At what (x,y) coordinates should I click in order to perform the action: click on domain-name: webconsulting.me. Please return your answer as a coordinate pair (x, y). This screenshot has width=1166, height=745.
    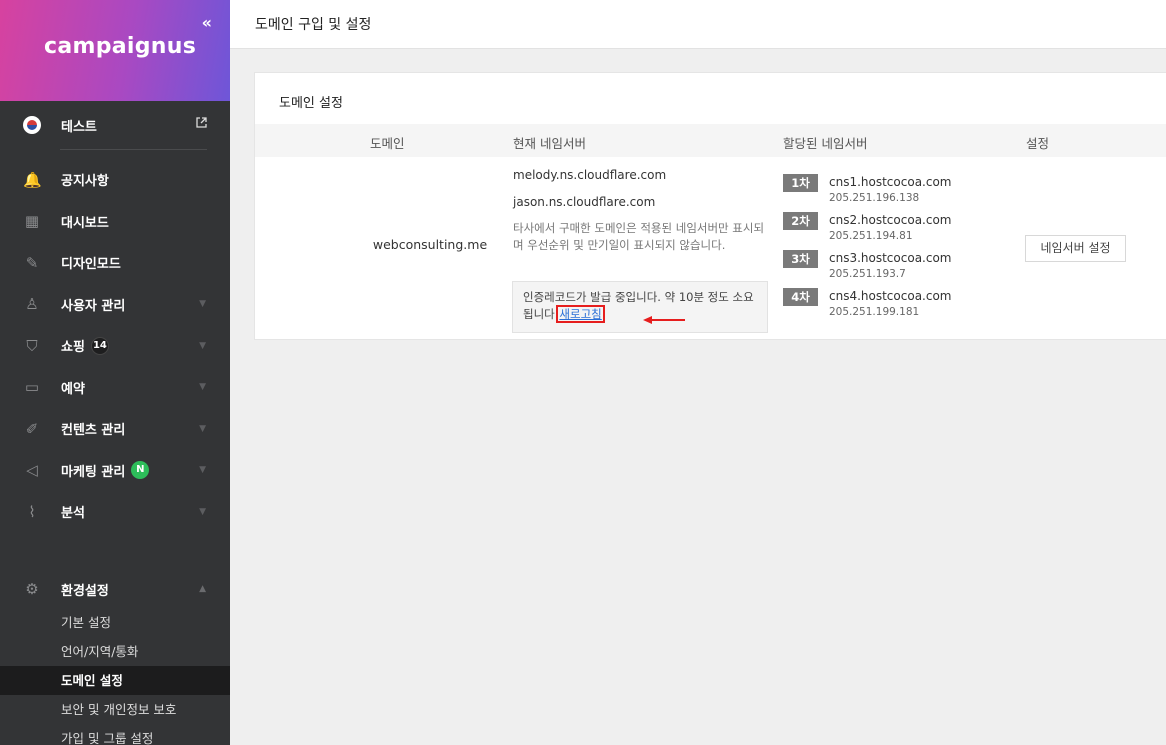
    Looking at the image, I should click on (430, 244).